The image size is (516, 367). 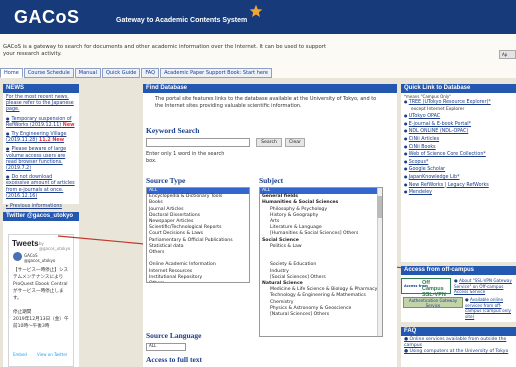 I want to click on off-campus-title: Access from off-campus, so click(x=458, y=270).